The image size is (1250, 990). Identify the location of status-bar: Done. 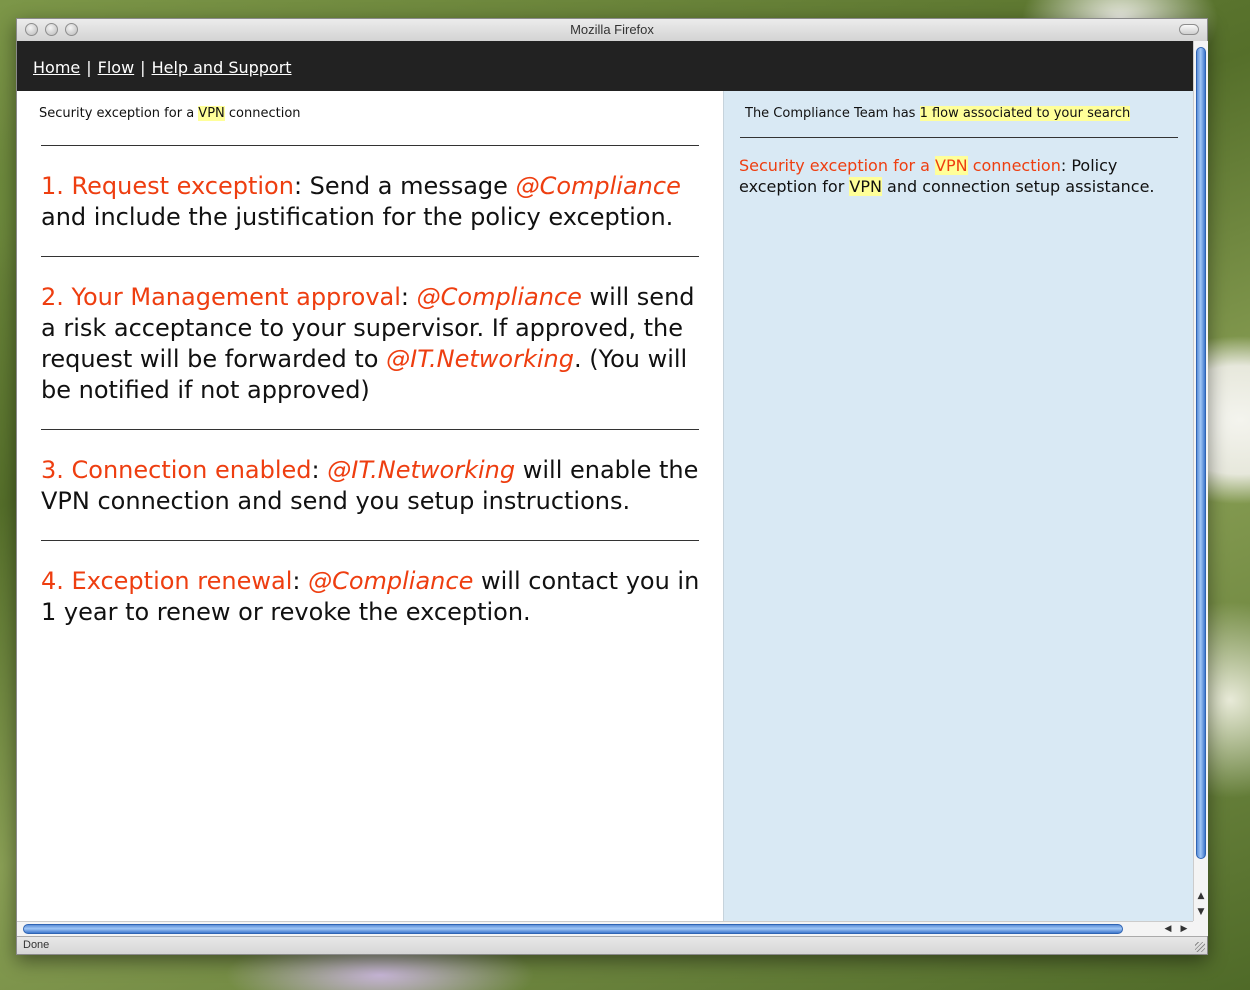
(612, 945).